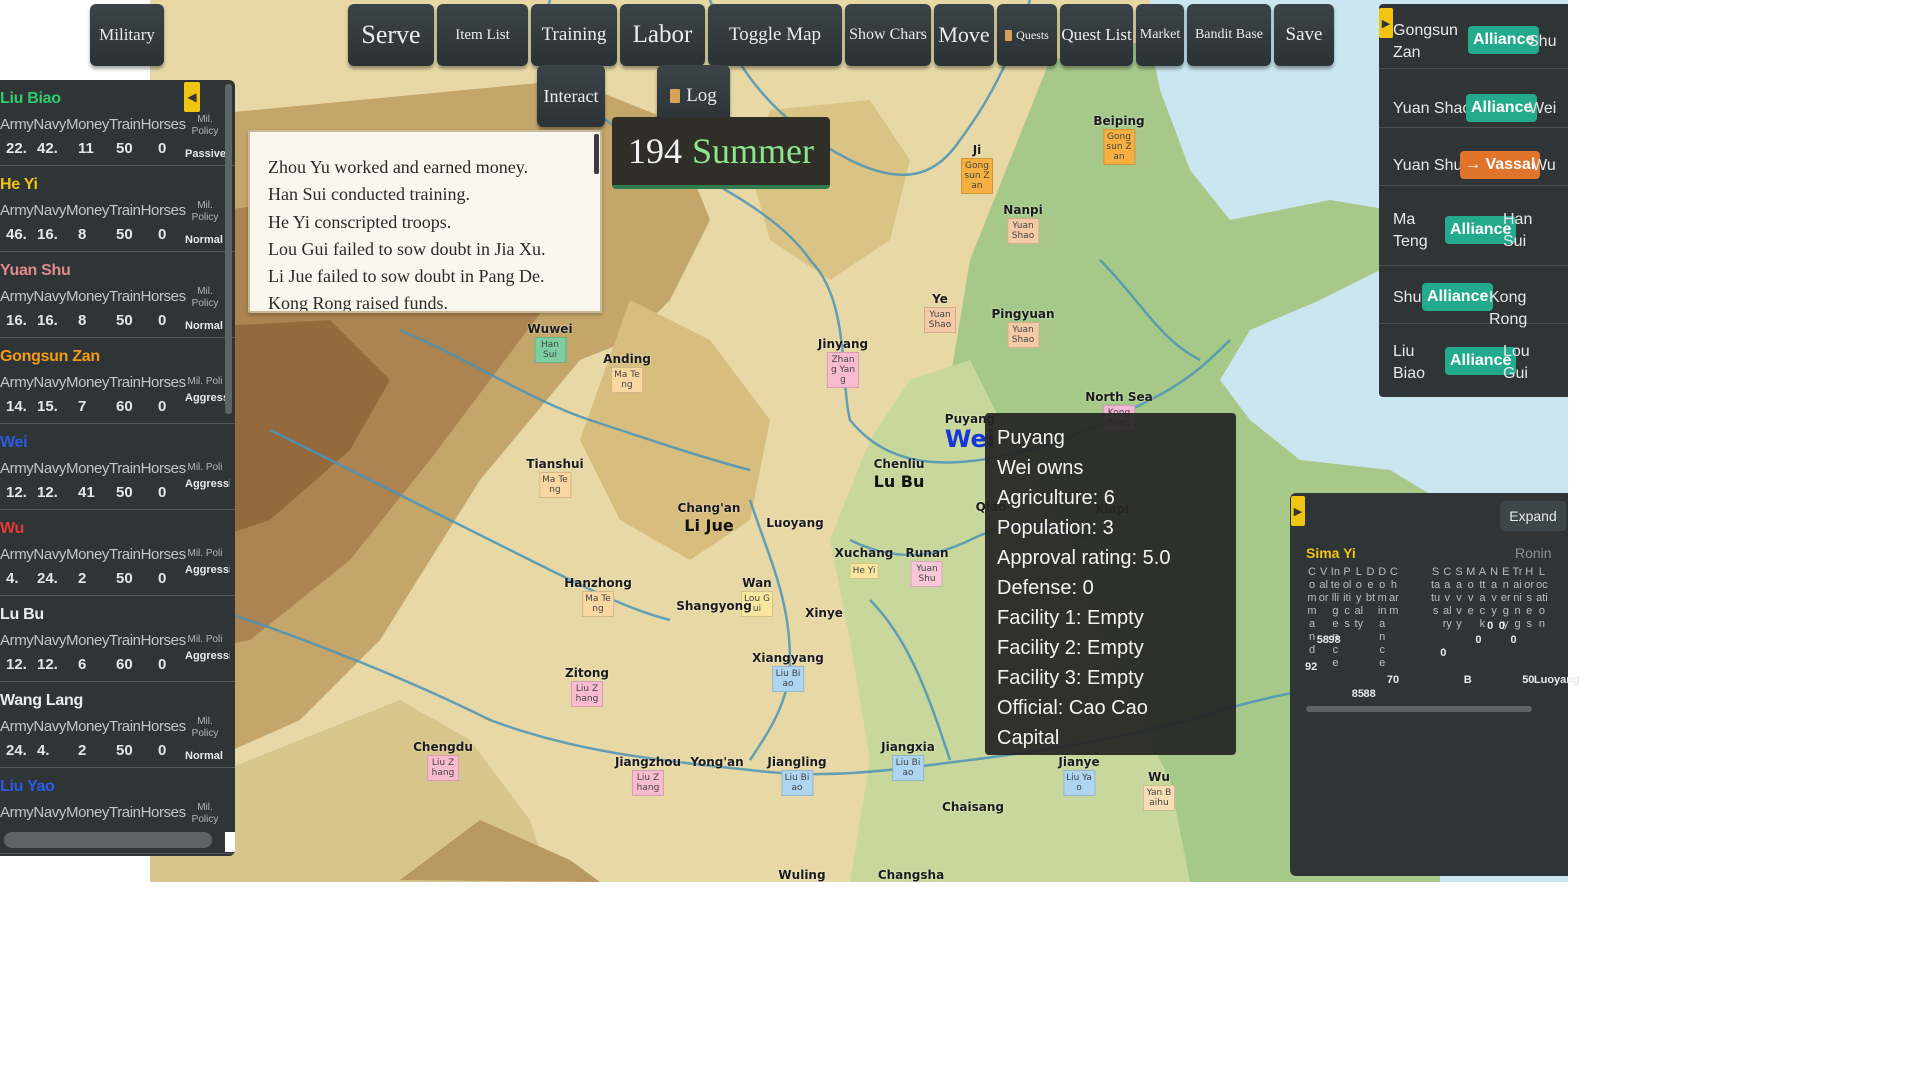 This screenshot has width=1920, height=1080. What do you see at coordinates (797, 775) in the screenshot?
I see `city-marker: Jiangling Liu Biao` at bounding box center [797, 775].